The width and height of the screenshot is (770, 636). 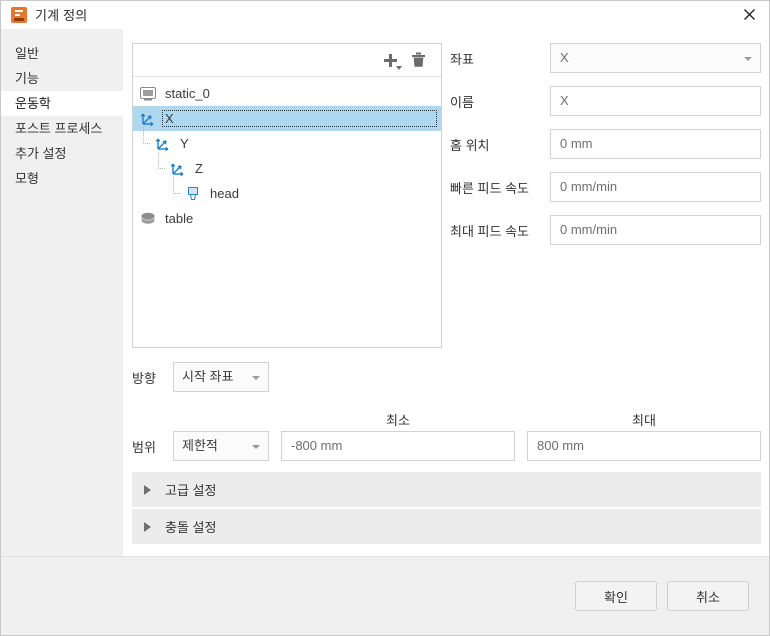 I want to click on range-min-value: -800 mm, so click(x=317, y=445).